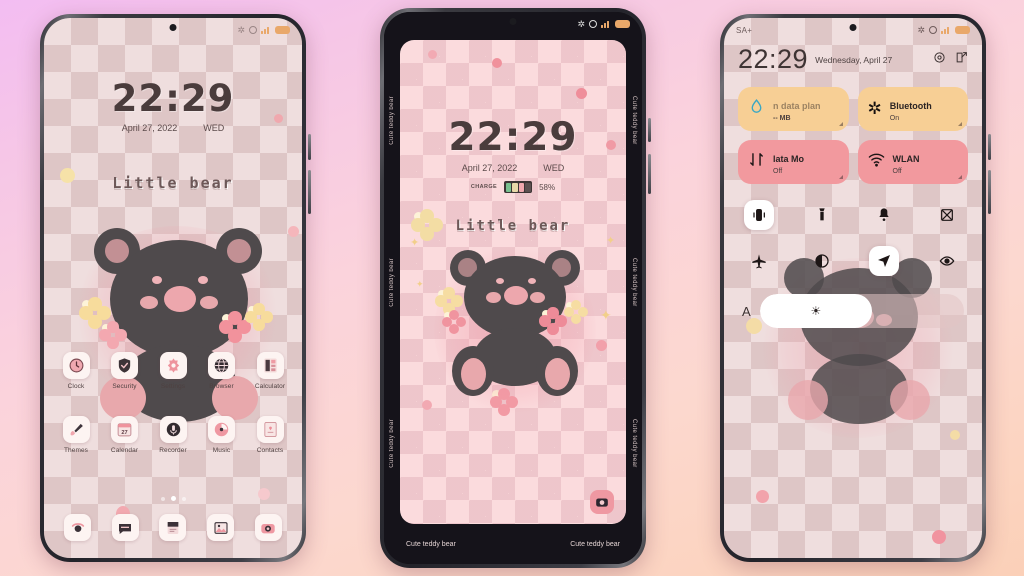  What do you see at coordinates (76, 429) in the screenshot?
I see `brush-icon` at bounding box center [76, 429].